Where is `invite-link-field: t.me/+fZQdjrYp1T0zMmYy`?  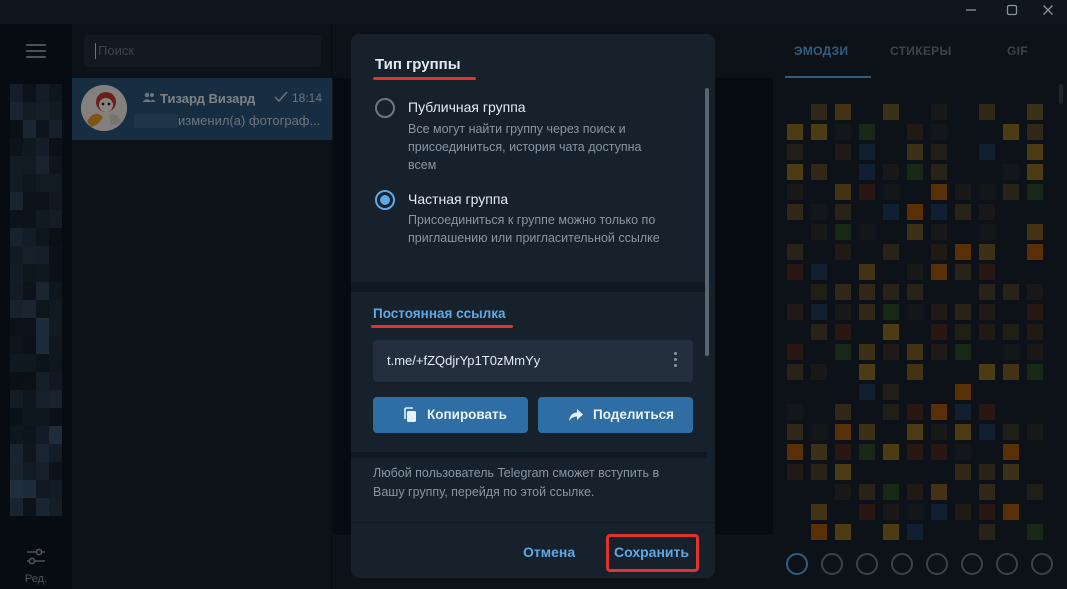 invite-link-field: t.me/+fZQdjrYp1T0zMmYy is located at coordinates (533, 361).